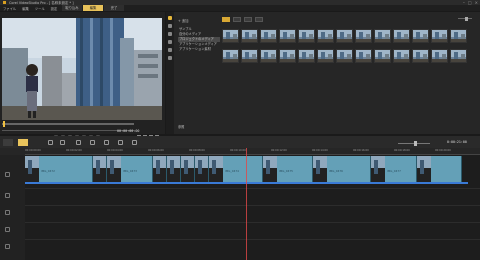  Describe the element at coordinates (170, 73) in the screenshot. I see `library-category-bar` at that location.